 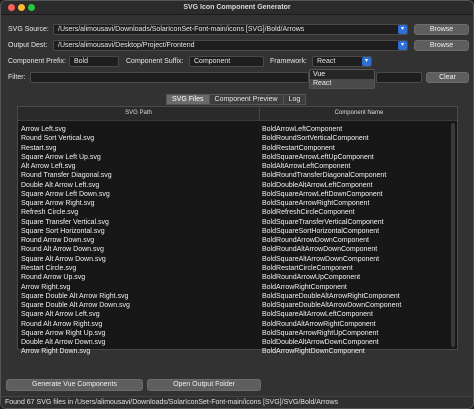 I want to click on svg-path-cell: Round Transfer Diagonal.svg, so click(x=66, y=176).